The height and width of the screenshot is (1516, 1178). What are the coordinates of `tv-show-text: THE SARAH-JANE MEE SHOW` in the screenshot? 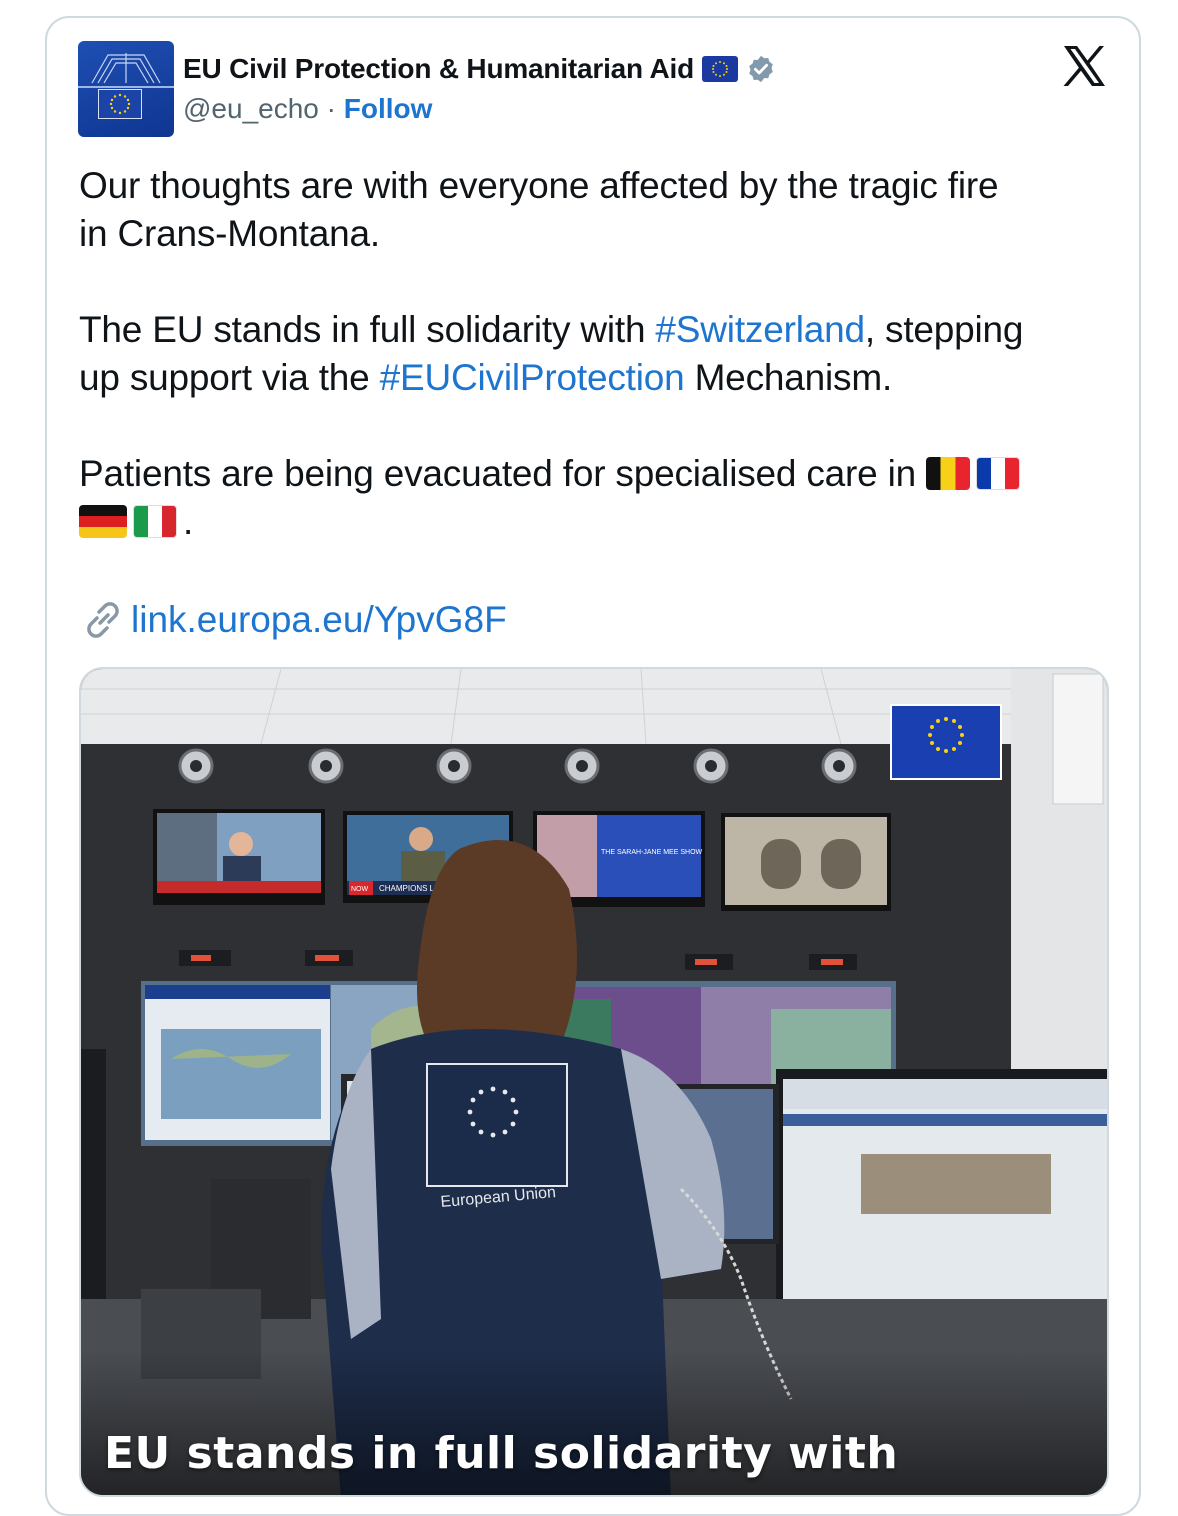 It's located at (652, 852).